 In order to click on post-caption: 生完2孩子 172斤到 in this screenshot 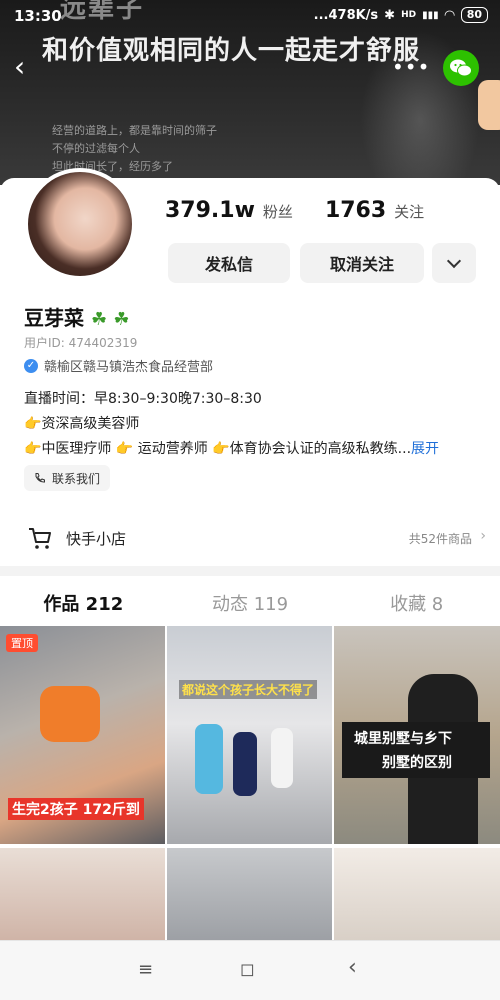, I will do `click(76, 809)`.